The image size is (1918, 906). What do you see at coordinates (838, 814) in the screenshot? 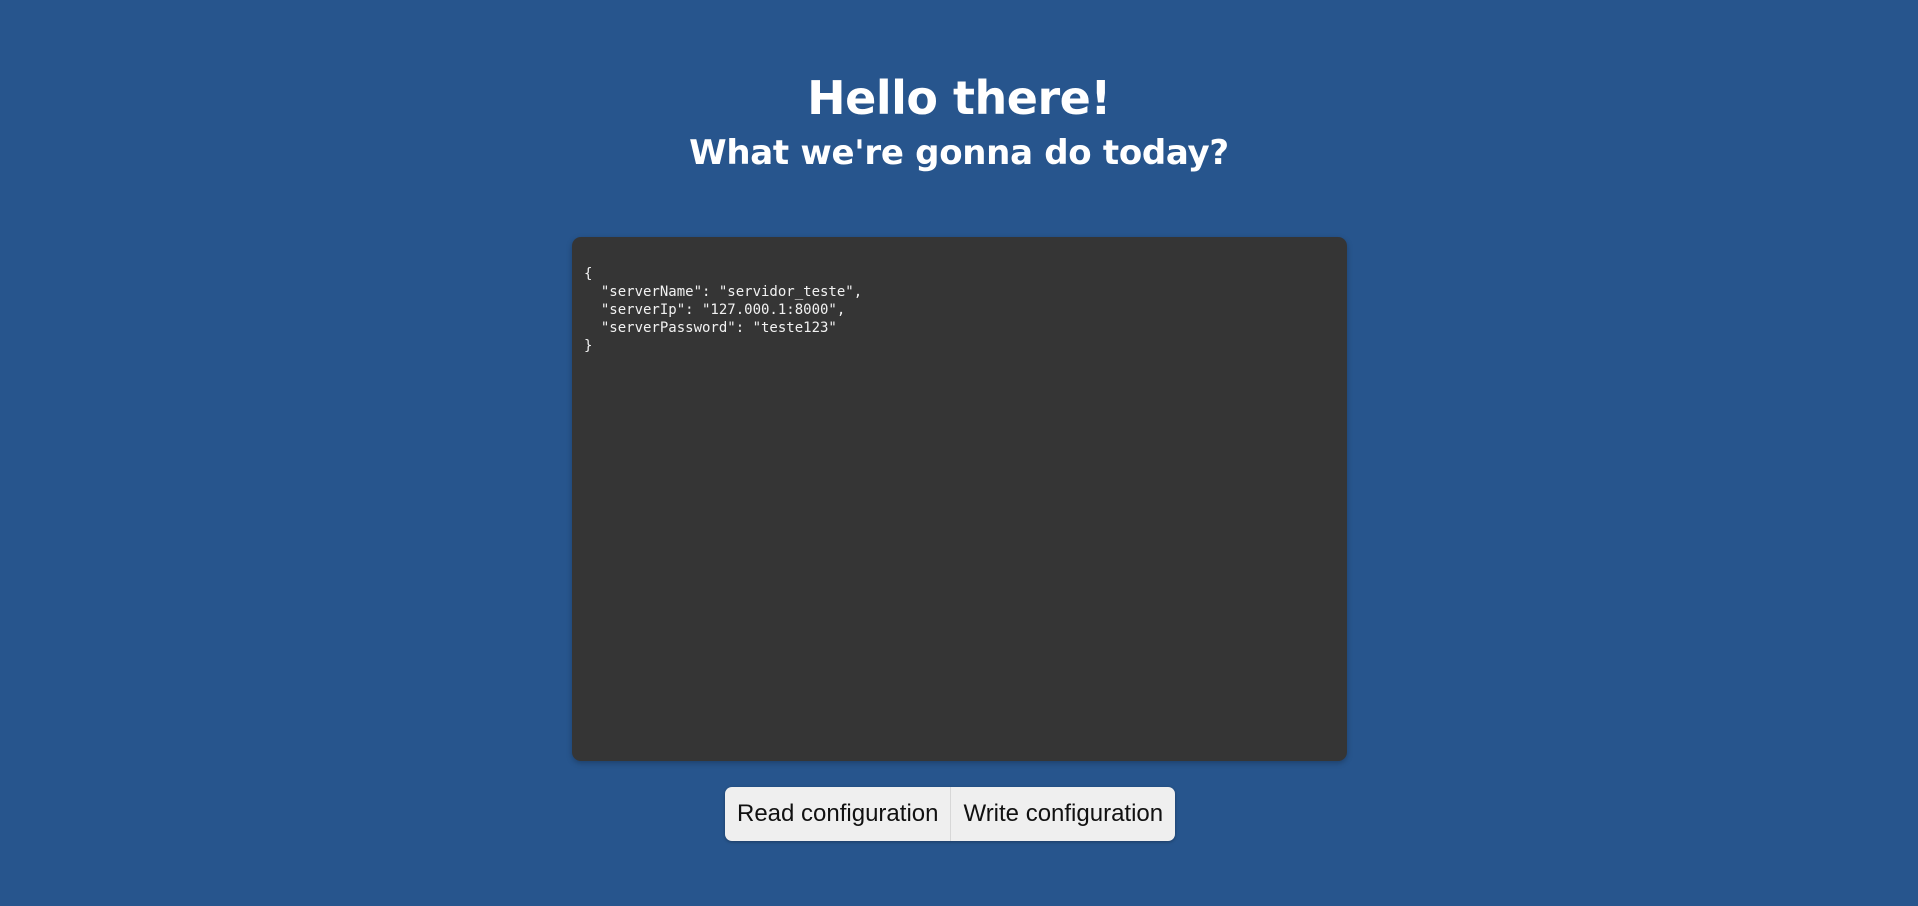
I see `read-configuration-button: Read configuration` at bounding box center [838, 814].